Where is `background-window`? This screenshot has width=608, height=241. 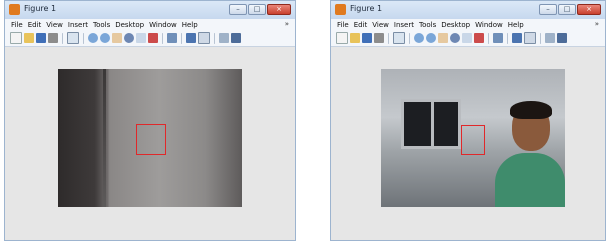
background-window is located at coordinates (431, 124).